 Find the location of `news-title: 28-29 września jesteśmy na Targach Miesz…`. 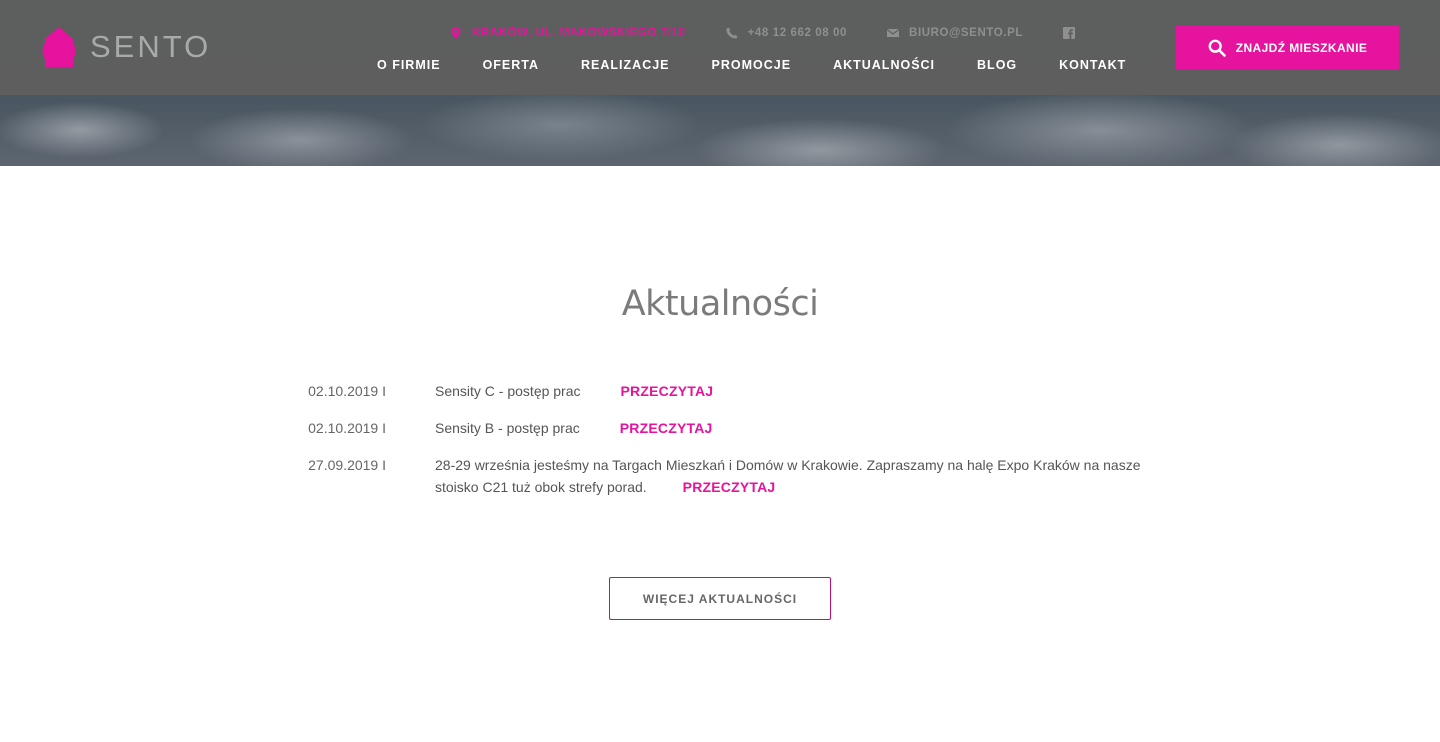

news-title: 28-29 września jesteśmy na Targach Miesz… is located at coordinates (788, 476).